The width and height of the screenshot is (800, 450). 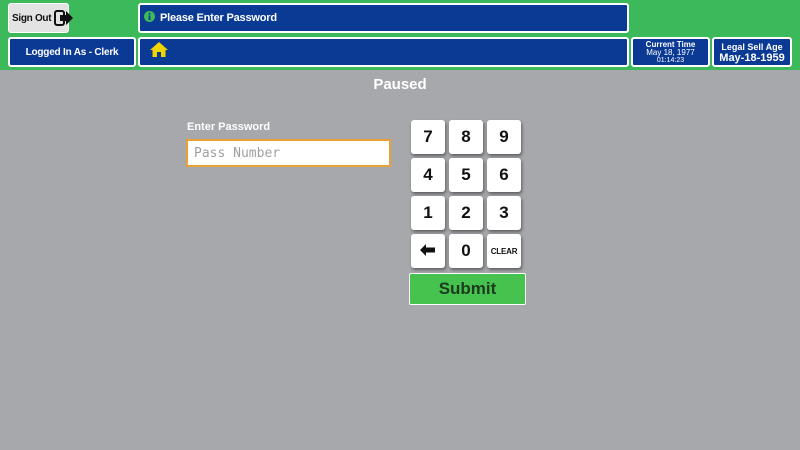 What do you see at coordinates (149, 18) in the screenshot?
I see `info-icon` at bounding box center [149, 18].